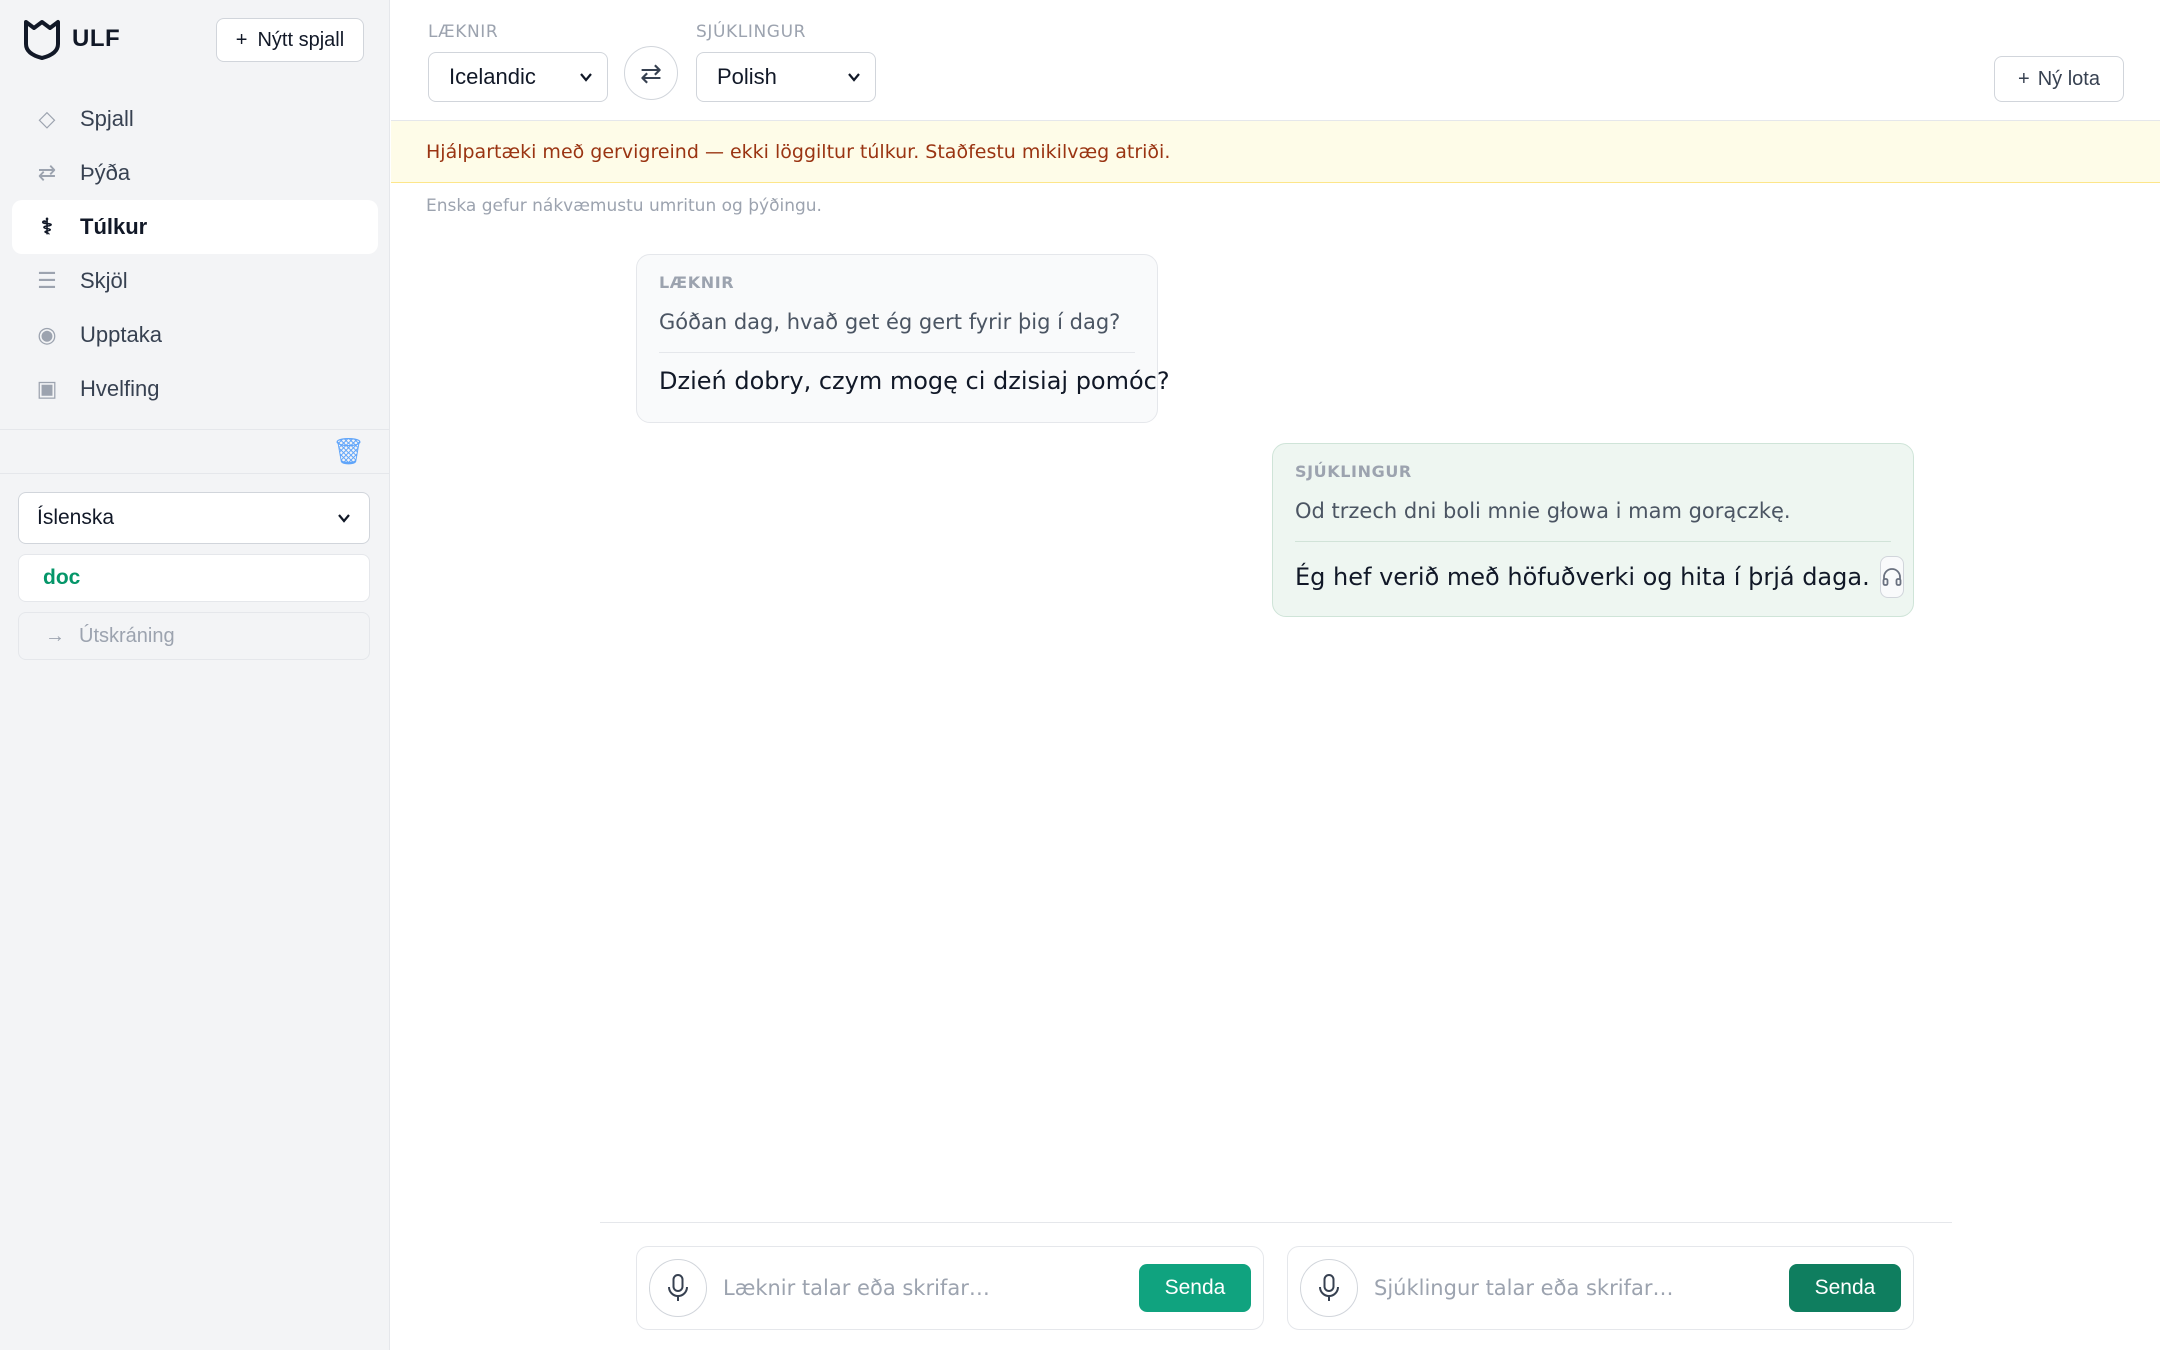  Describe the element at coordinates (697, 282) in the screenshot. I see `message-role: LÆKNIR` at that location.